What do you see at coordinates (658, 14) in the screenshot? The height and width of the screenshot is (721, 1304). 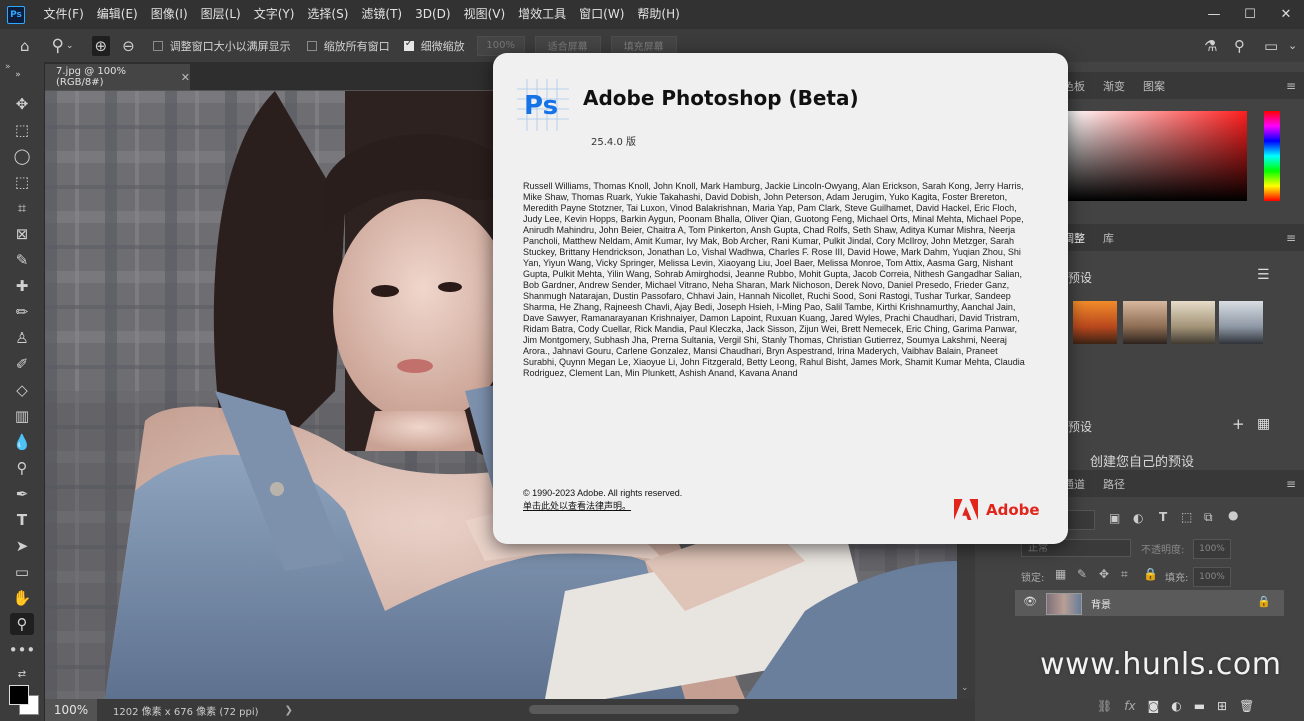 I see `menu-item: 帮助(H)` at bounding box center [658, 14].